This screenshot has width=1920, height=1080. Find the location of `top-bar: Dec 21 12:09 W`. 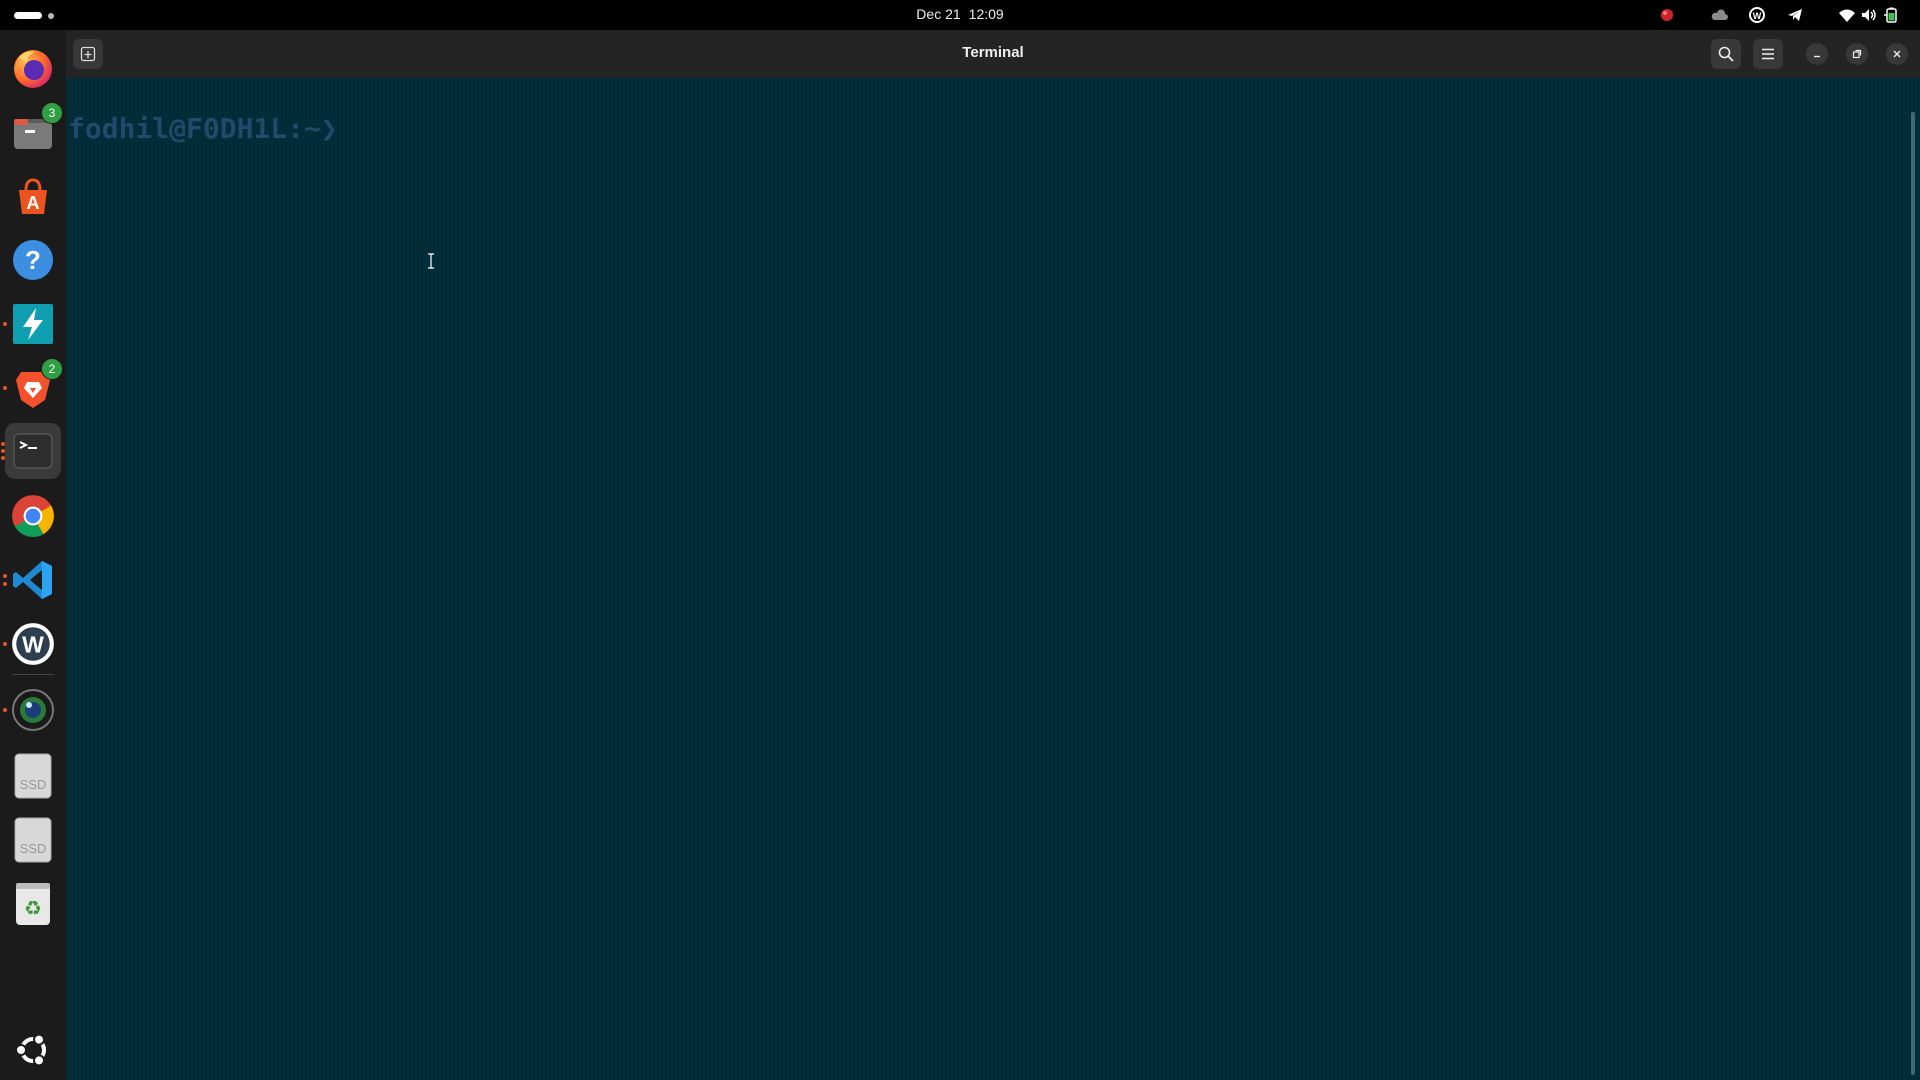

top-bar: Dec 21 12:09 W is located at coordinates (960, 15).